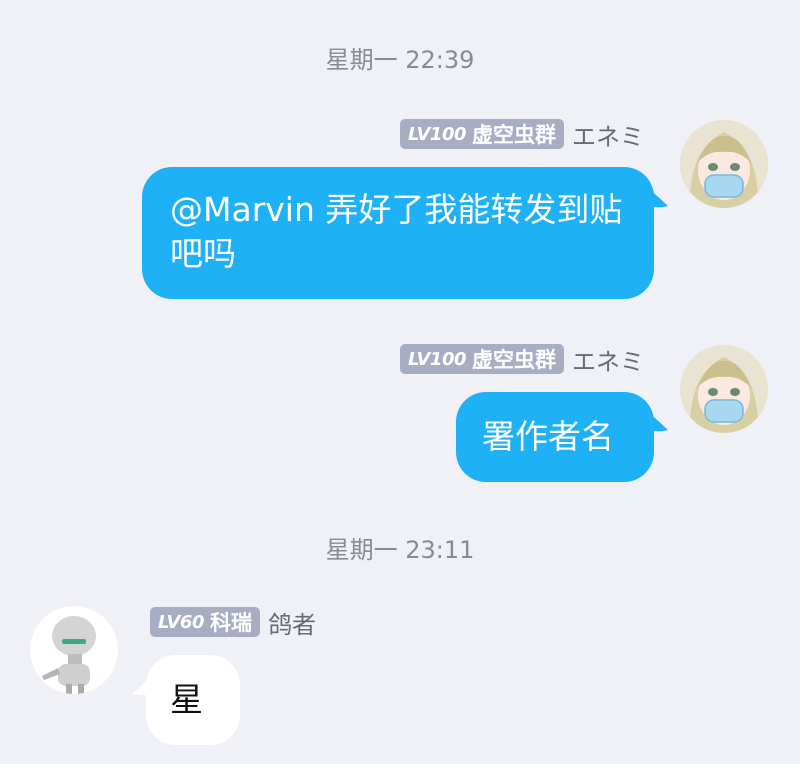 The image size is (800, 764). Describe the element at coordinates (548, 436) in the screenshot. I see `message-text: 署作者名` at that location.